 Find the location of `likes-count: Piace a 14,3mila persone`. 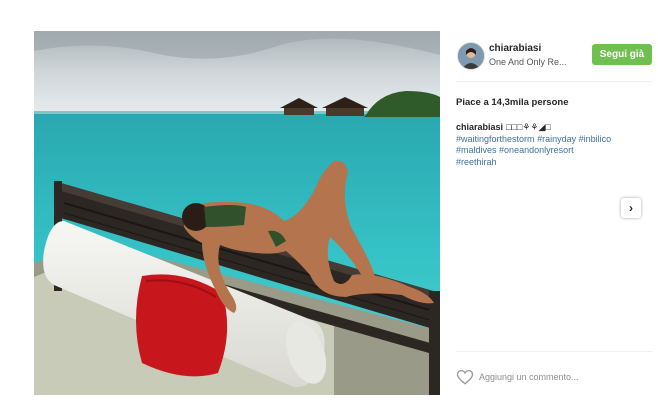

likes-count: Piace a 14,3mila persone is located at coordinates (512, 102).